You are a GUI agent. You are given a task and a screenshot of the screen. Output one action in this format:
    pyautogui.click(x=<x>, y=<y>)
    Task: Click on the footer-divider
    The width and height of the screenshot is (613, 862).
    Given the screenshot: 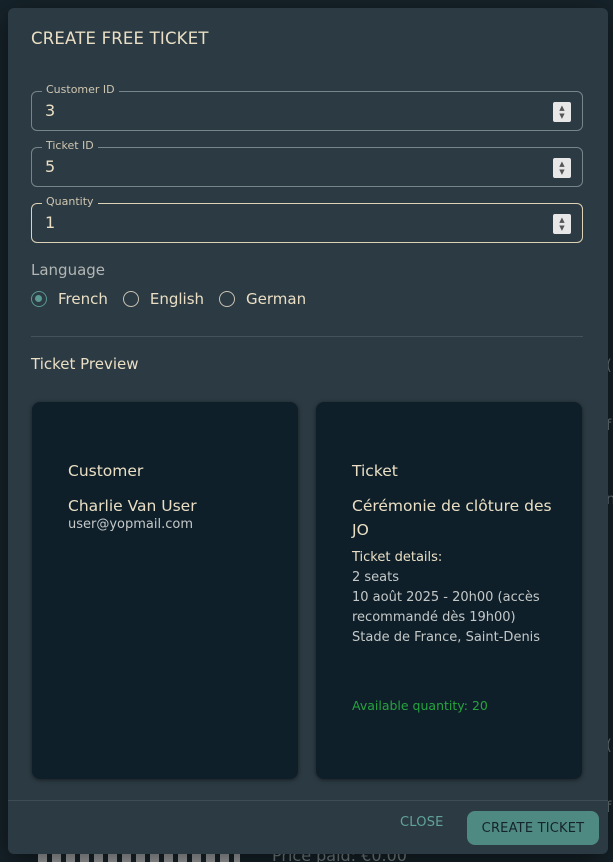 What is the action you would take?
    pyautogui.click(x=308, y=800)
    